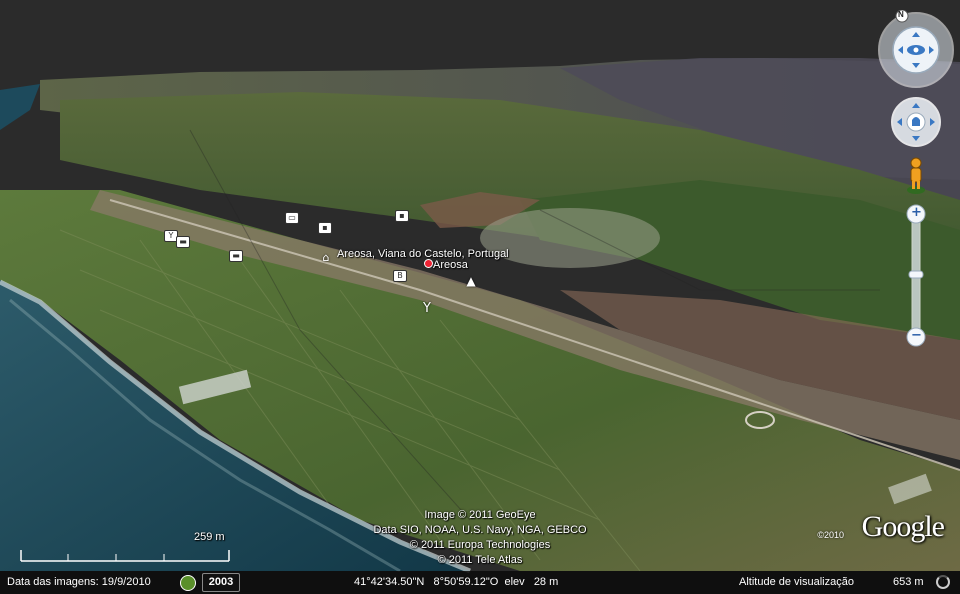 The width and height of the screenshot is (960, 594). What do you see at coordinates (456, 582) in the screenshot?
I see `coordinates-readout: 41°42'34.50"N 8°50'59.12"O elev 28 m` at bounding box center [456, 582].